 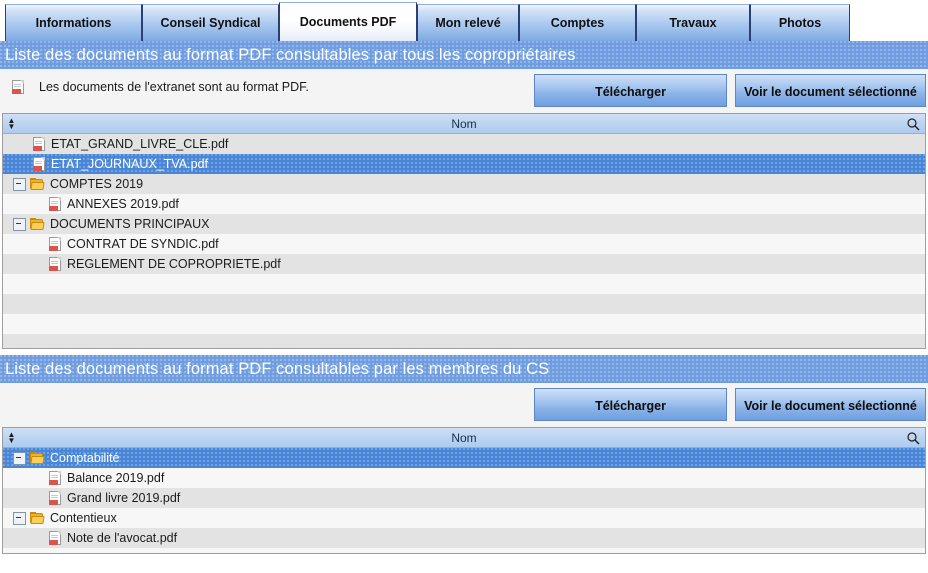 What do you see at coordinates (97, 184) in the screenshot?
I see `folder-name-label: COMPTES 2019` at bounding box center [97, 184].